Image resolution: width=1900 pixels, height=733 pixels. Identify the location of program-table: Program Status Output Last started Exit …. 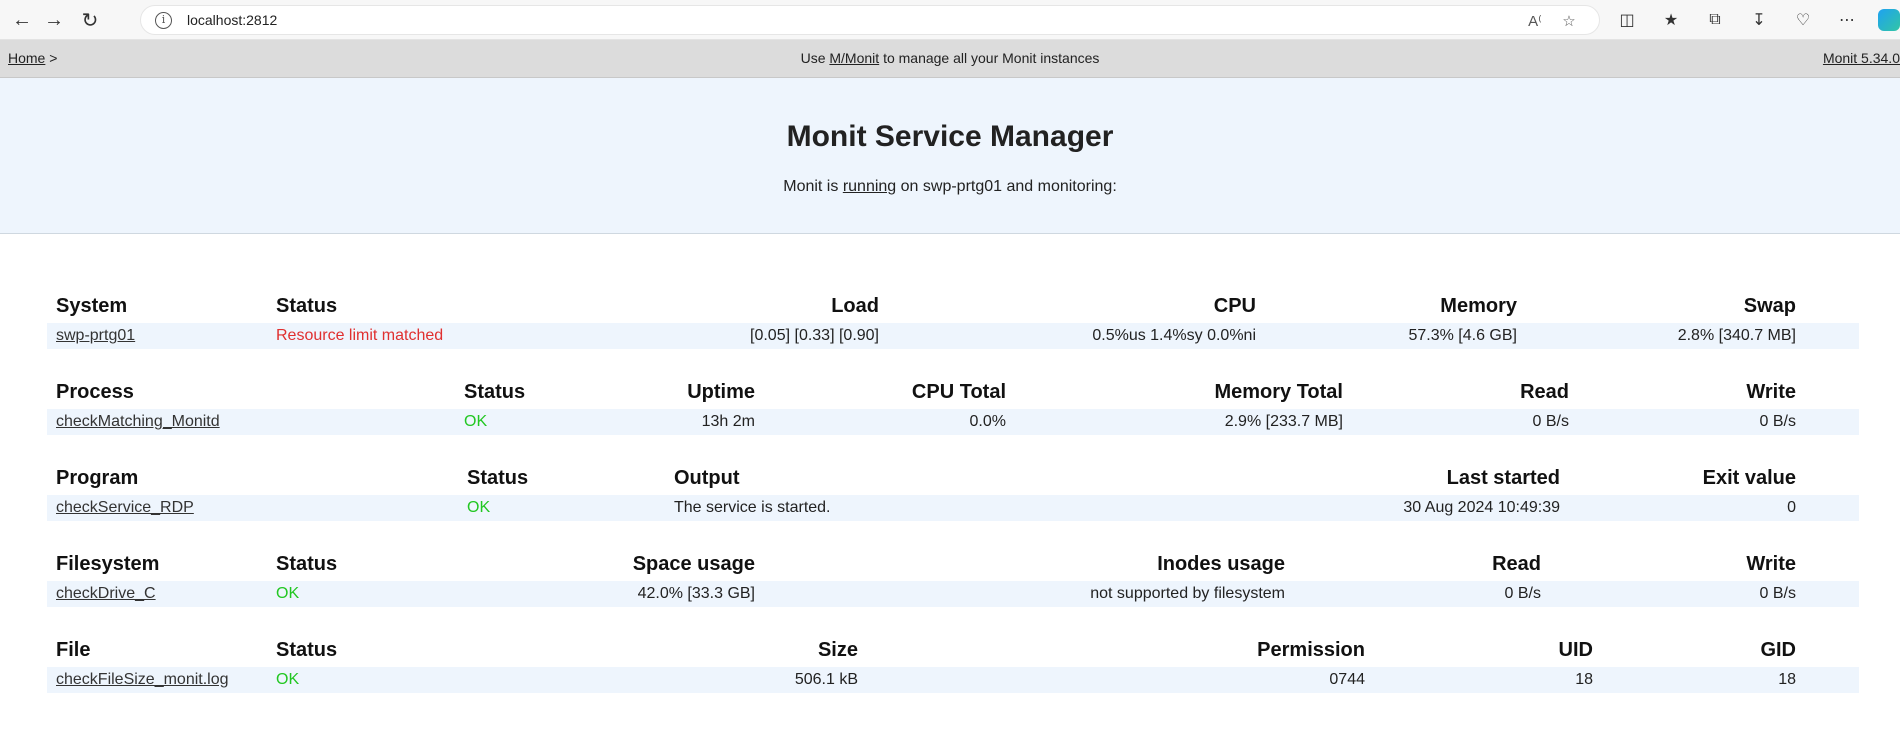
(953, 491).